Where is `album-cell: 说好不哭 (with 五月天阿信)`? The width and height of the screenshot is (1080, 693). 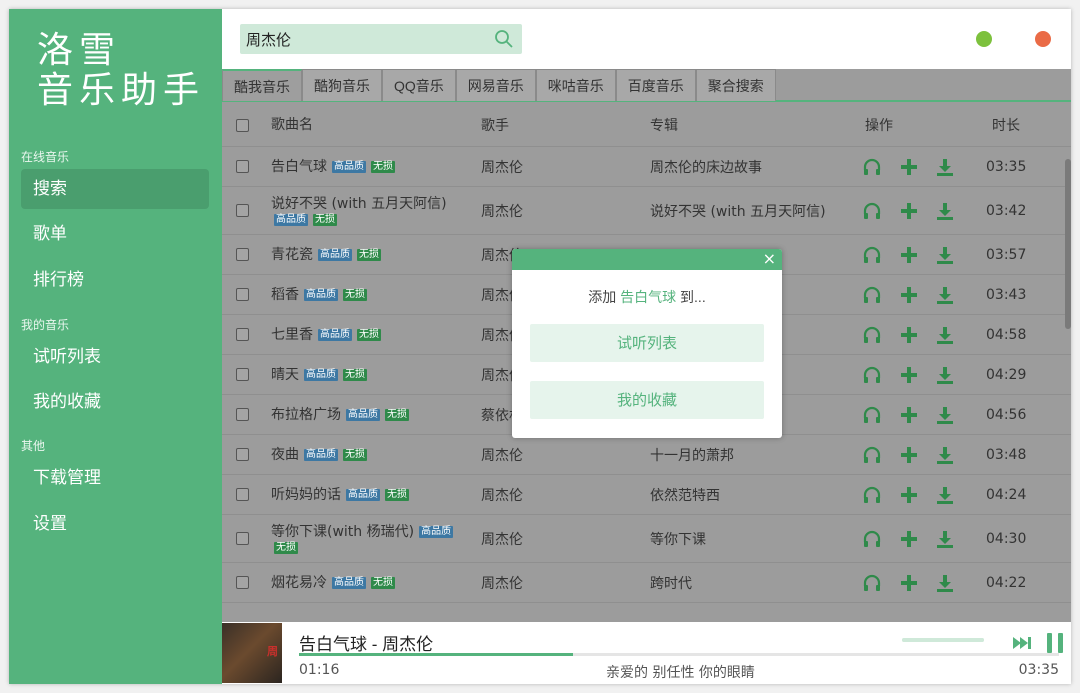 album-cell: 说好不哭 (with 五月天阿信) is located at coordinates (738, 211).